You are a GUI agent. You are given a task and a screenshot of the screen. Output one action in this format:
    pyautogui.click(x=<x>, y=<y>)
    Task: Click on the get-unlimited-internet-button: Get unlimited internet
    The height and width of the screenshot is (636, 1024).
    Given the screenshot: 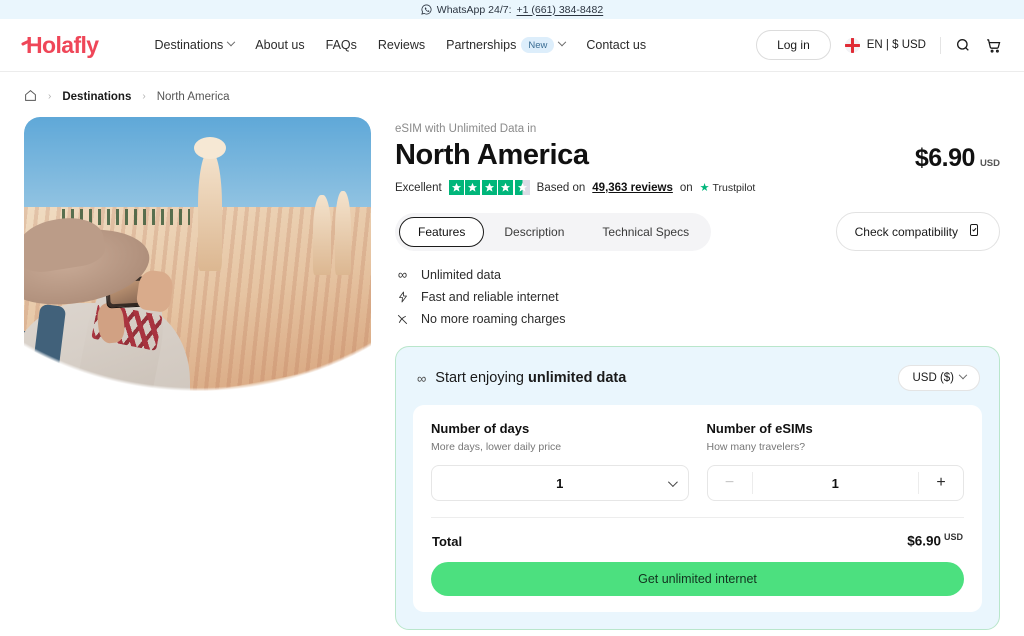 What is the action you would take?
    pyautogui.click(x=697, y=578)
    